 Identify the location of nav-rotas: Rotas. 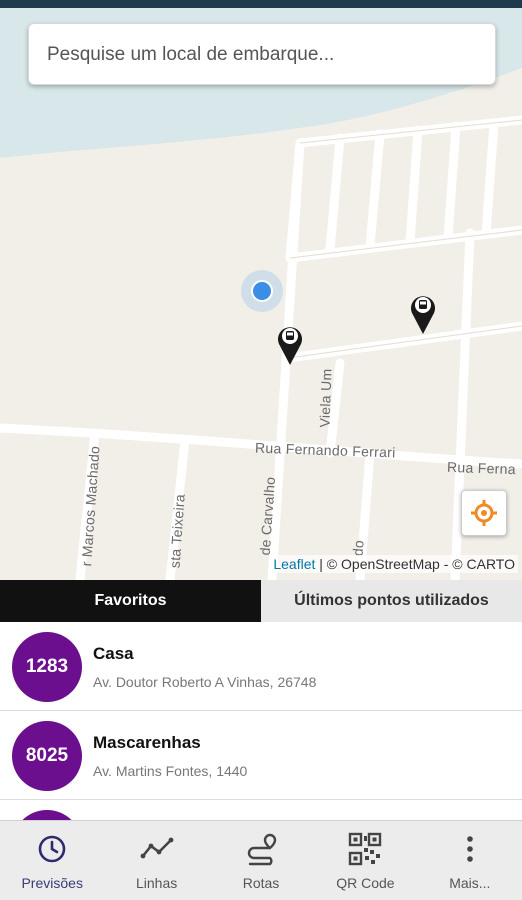
(261, 860).